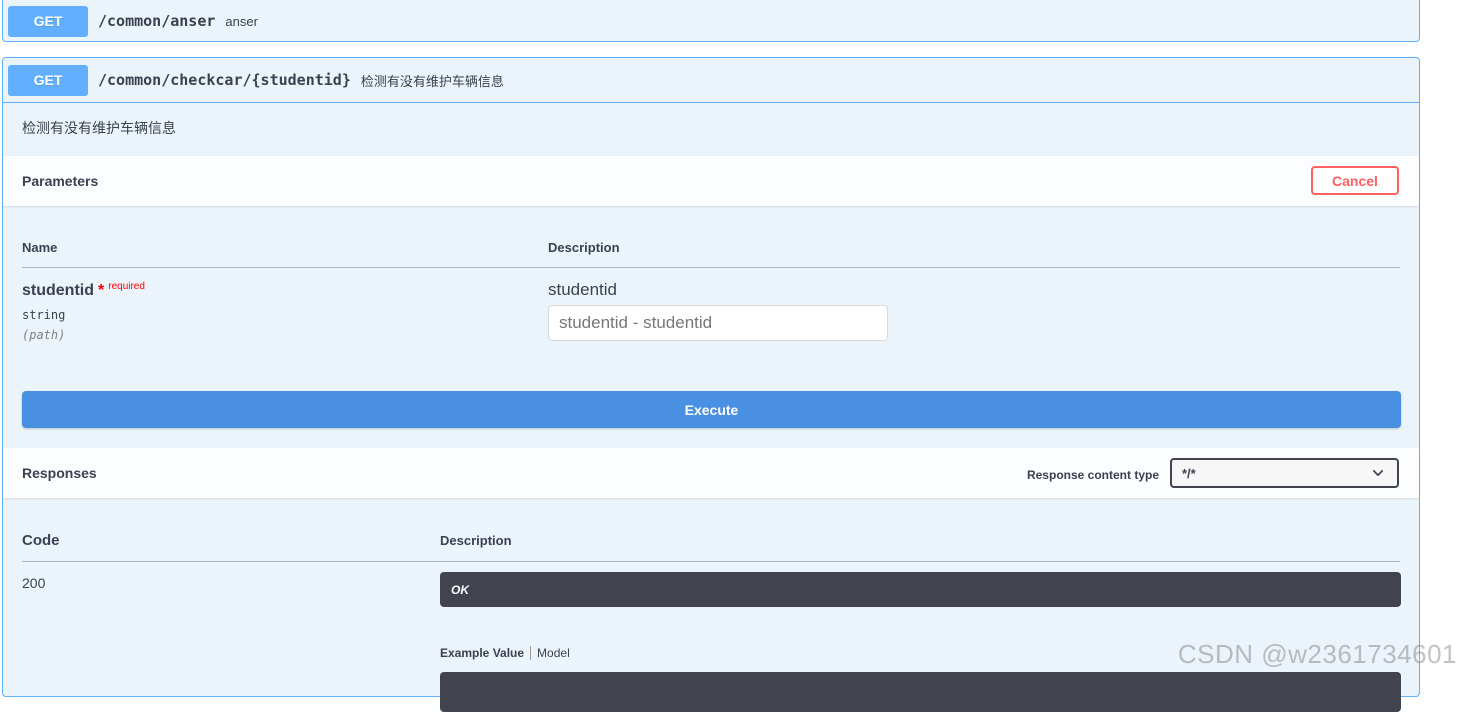  I want to click on param-name-column-header: Name, so click(40, 247).